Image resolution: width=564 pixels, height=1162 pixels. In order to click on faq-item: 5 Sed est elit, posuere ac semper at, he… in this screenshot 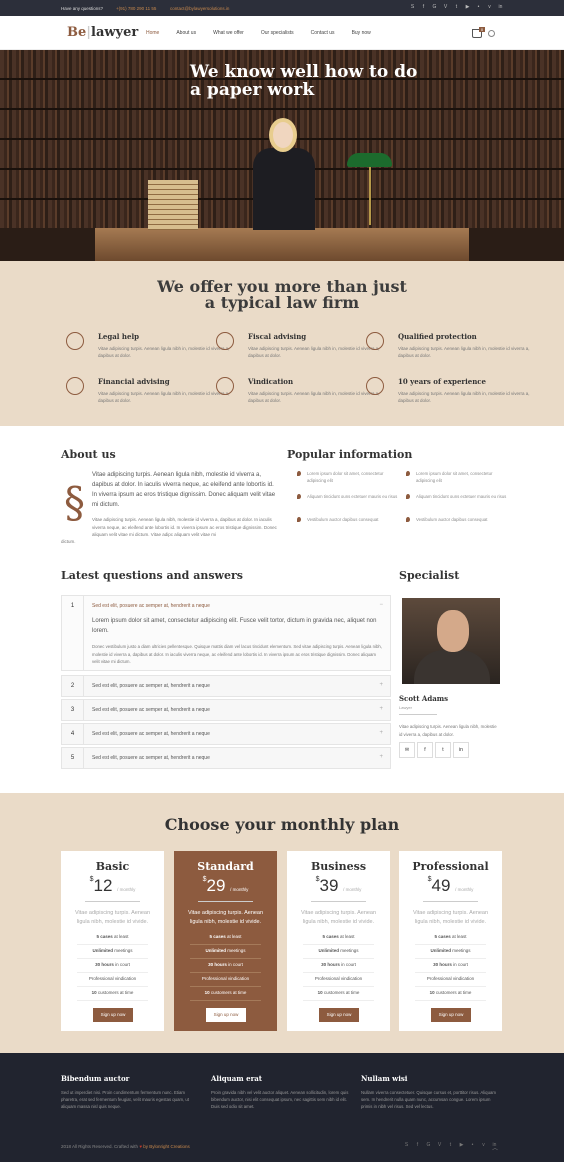, I will do `click(226, 758)`.